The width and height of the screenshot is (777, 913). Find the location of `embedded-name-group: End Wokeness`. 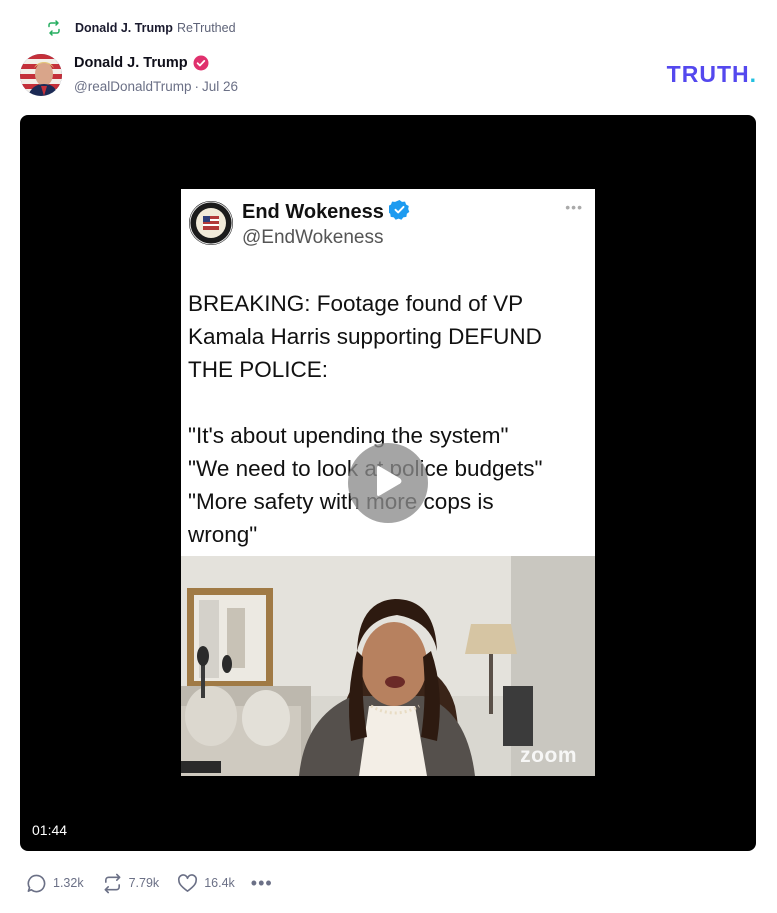

embedded-name-group: End Wokeness is located at coordinates (326, 212).